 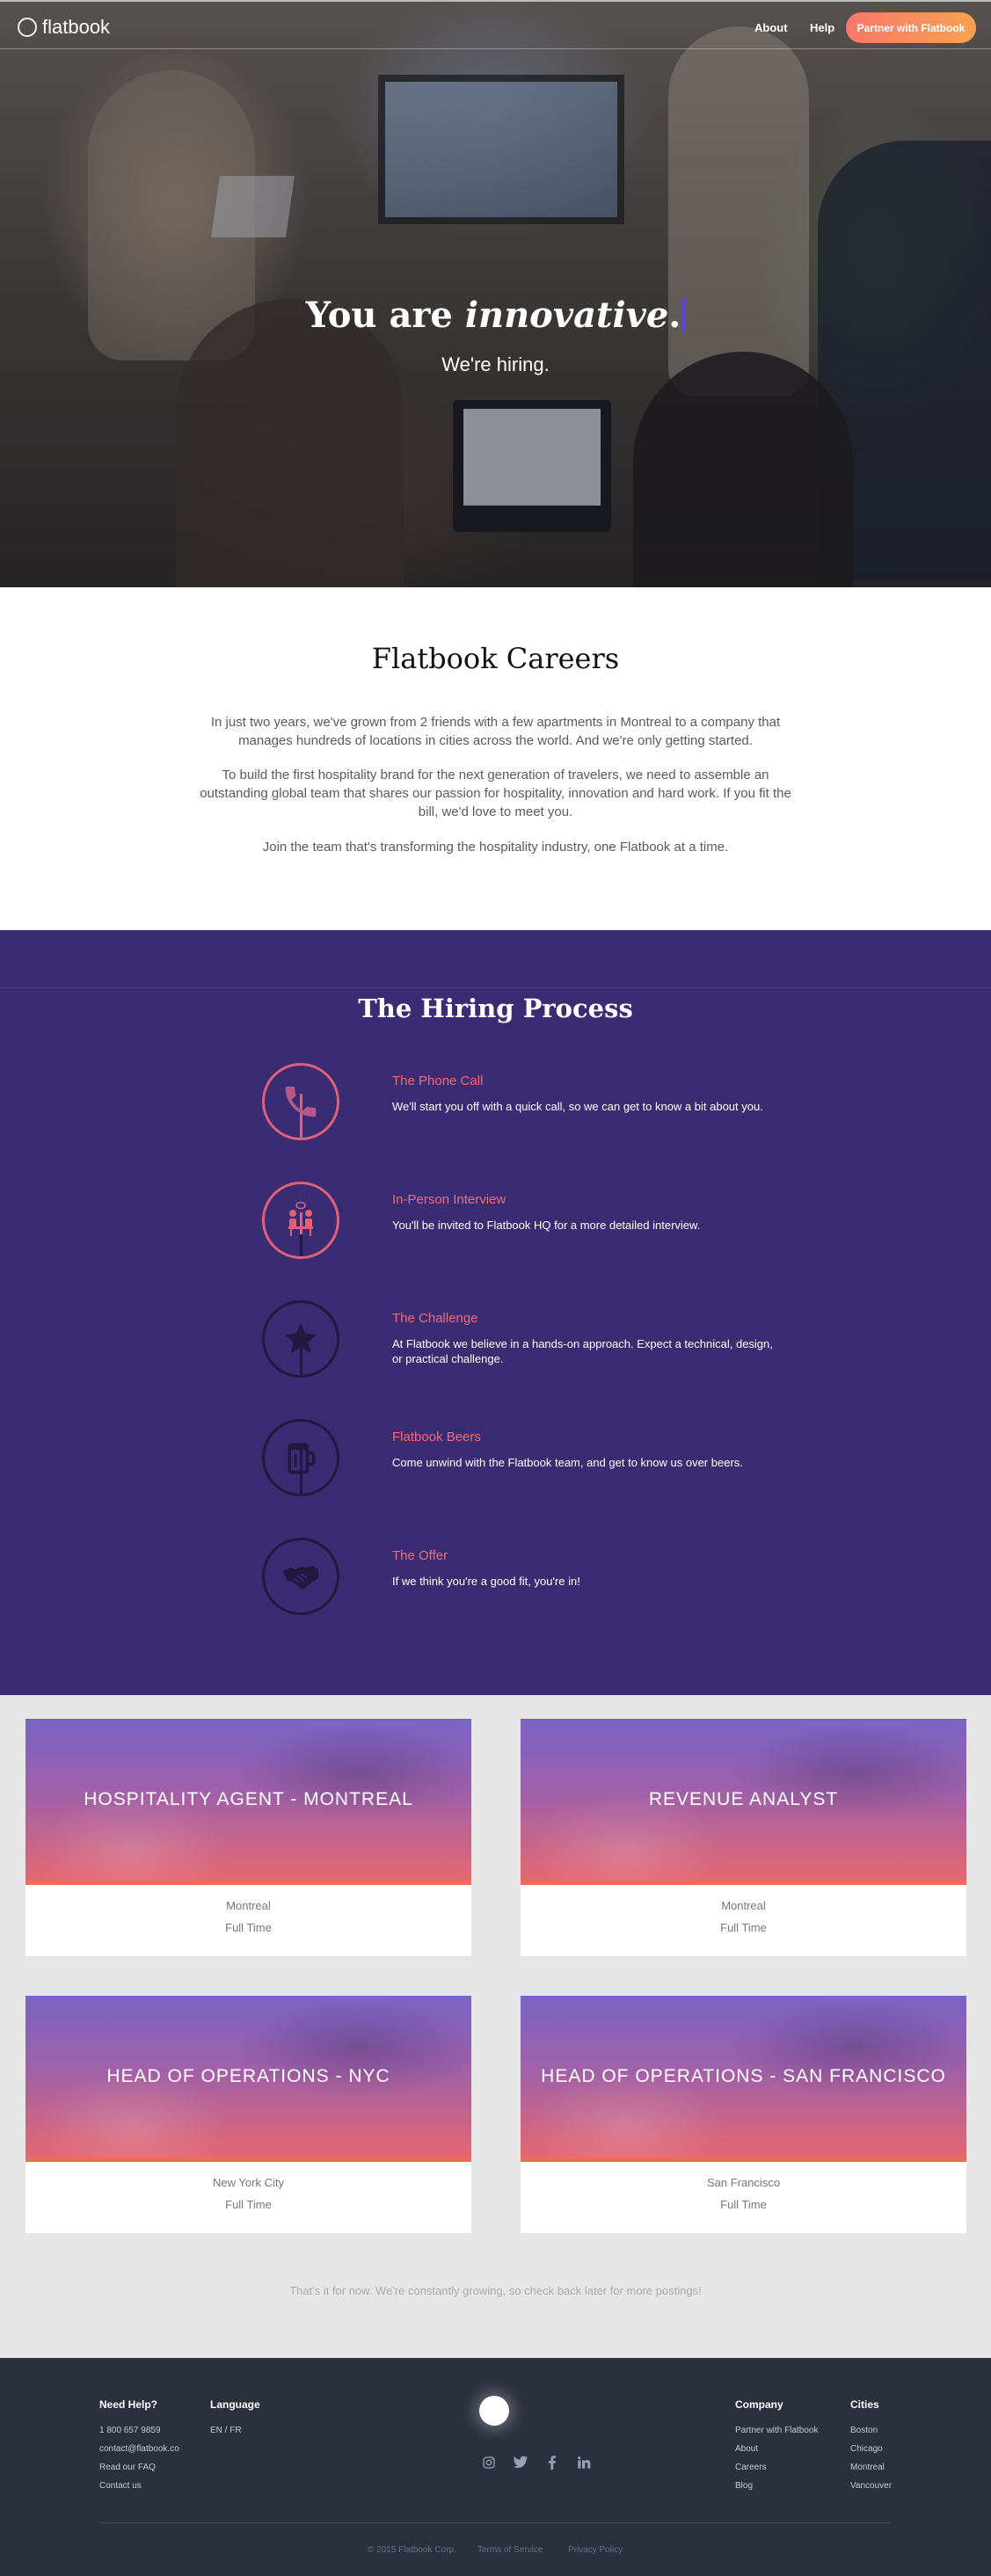 I want to click on job-banner: HOSPITALITY AGENT - MONTREAL, so click(x=248, y=1802).